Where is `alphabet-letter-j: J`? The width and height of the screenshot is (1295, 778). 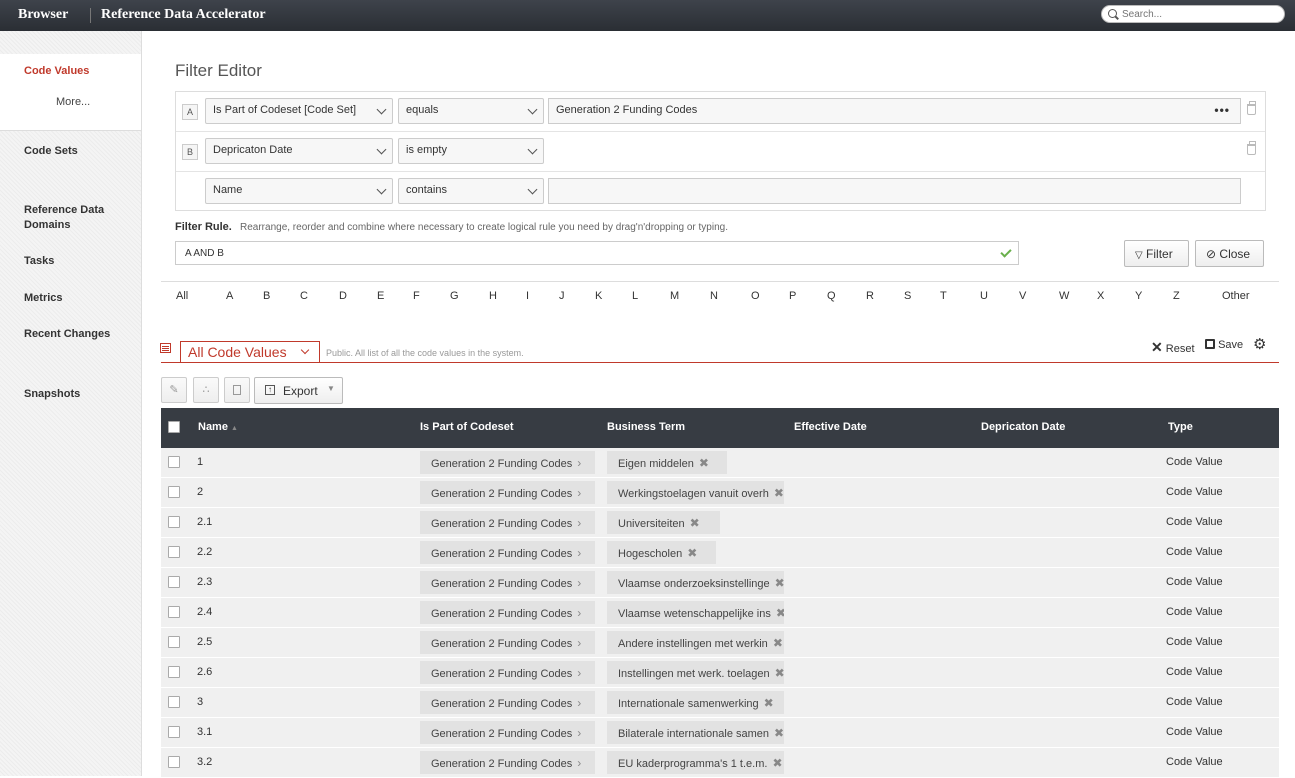
alphabet-letter-j: J is located at coordinates (562, 296).